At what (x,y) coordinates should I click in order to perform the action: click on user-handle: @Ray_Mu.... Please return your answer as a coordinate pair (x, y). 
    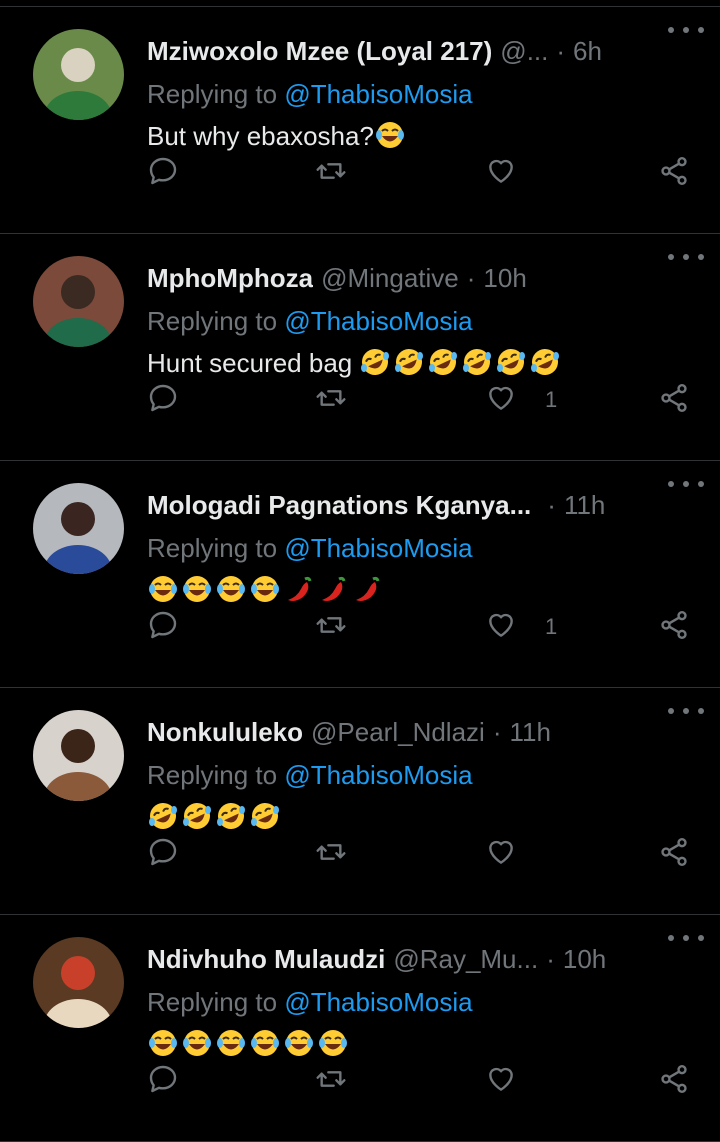
    Looking at the image, I should click on (465, 959).